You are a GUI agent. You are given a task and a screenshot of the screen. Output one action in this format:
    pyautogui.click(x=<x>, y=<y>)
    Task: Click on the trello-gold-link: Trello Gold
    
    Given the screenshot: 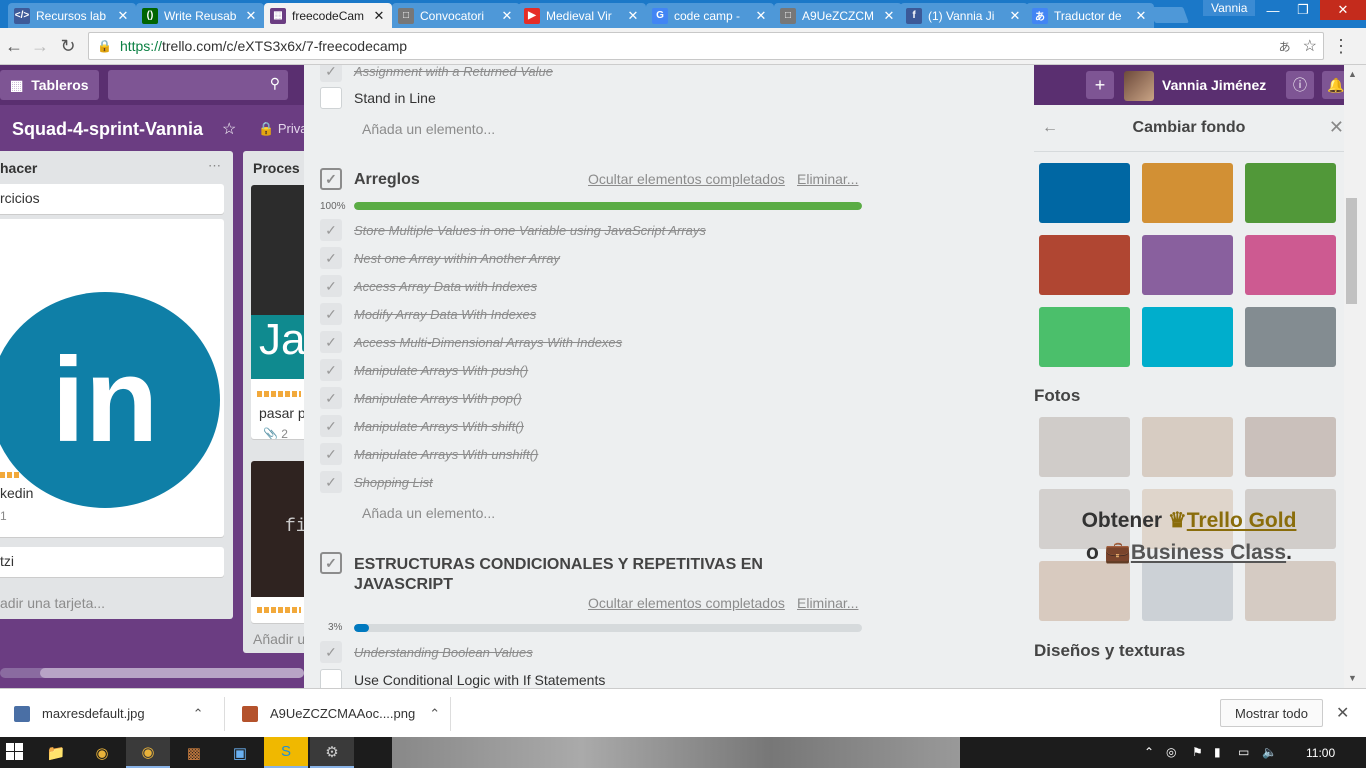 What is the action you would take?
    pyautogui.click(x=1242, y=520)
    